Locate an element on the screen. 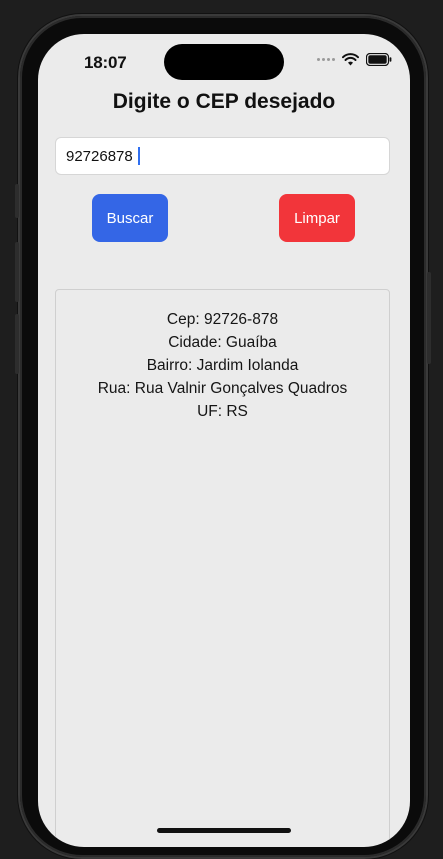  dynamic-island is located at coordinates (224, 62).